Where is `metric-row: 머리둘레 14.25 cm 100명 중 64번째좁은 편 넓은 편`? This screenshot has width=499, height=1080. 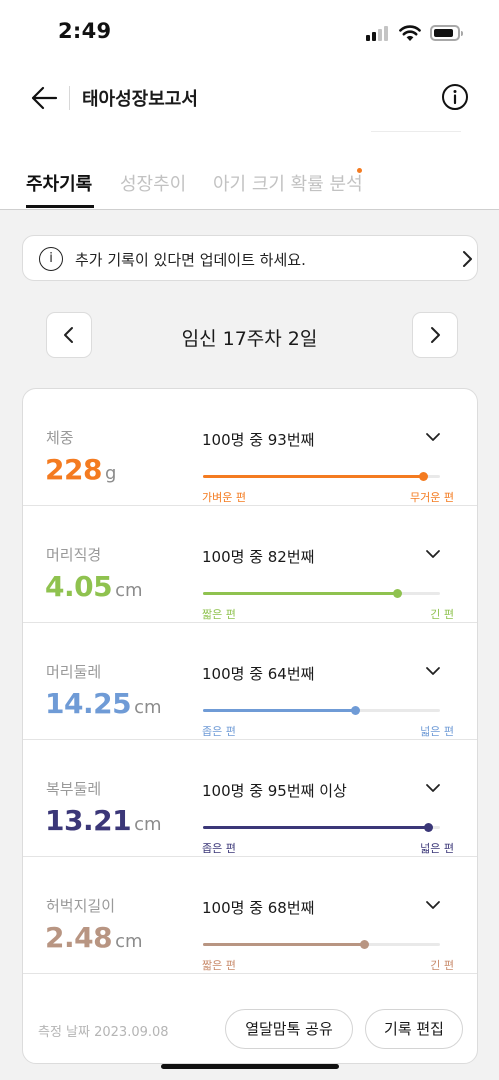
metric-row: 머리둘레 14.25 cm 100명 중 64번째좁은 편 넓은 편 is located at coordinates (250, 681).